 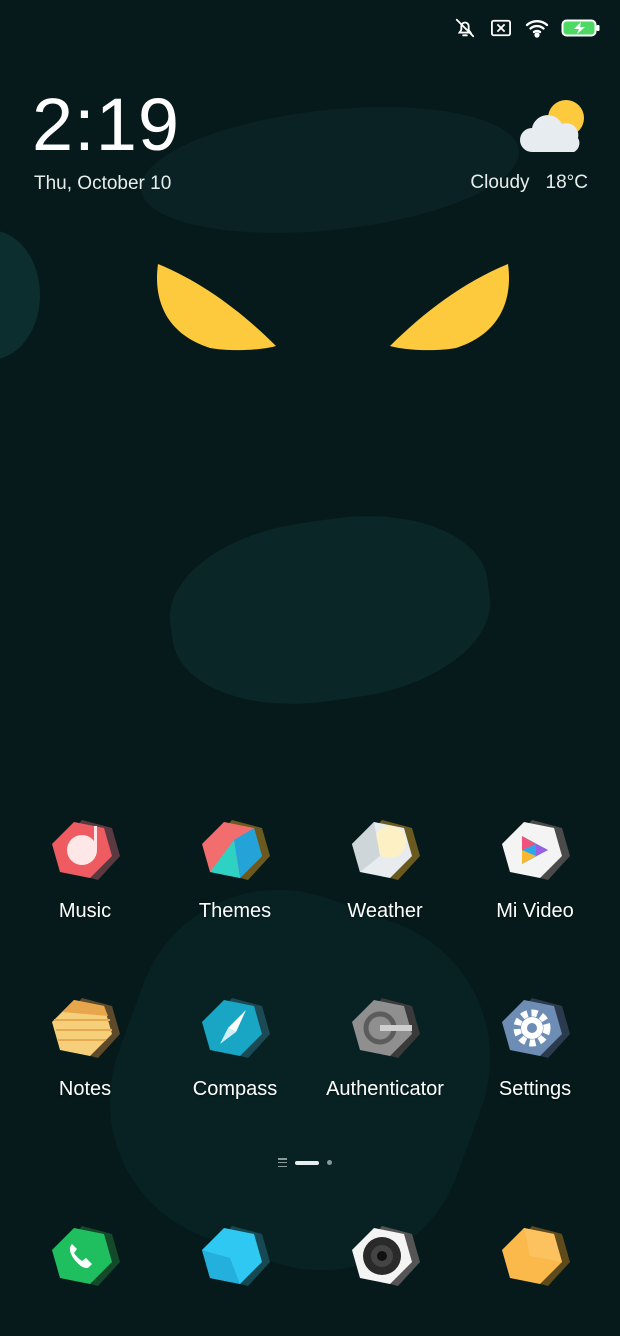 What do you see at coordinates (552, 126) in the screenshot?
I see `partly-cloudy-icon` at bounding box center [552, 126].